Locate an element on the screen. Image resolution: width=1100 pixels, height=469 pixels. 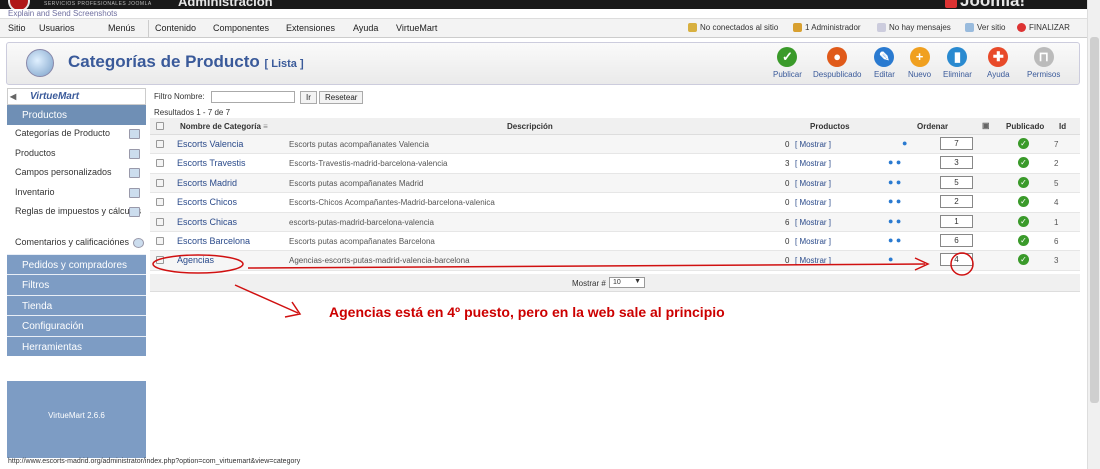
filter-reset-button: Resetear is located at coordinates (341, 97).